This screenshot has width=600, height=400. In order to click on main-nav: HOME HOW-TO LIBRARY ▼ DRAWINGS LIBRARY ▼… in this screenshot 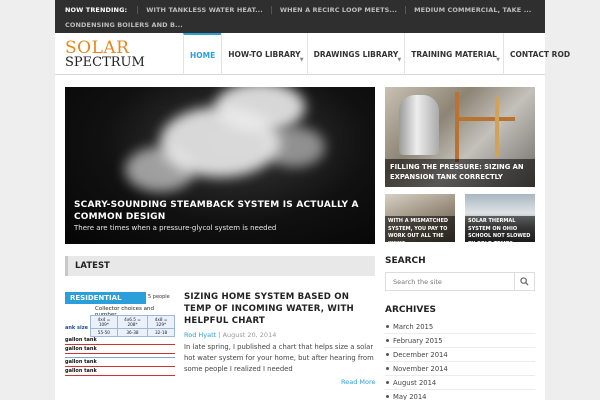, I will do `click(379, 54)`.